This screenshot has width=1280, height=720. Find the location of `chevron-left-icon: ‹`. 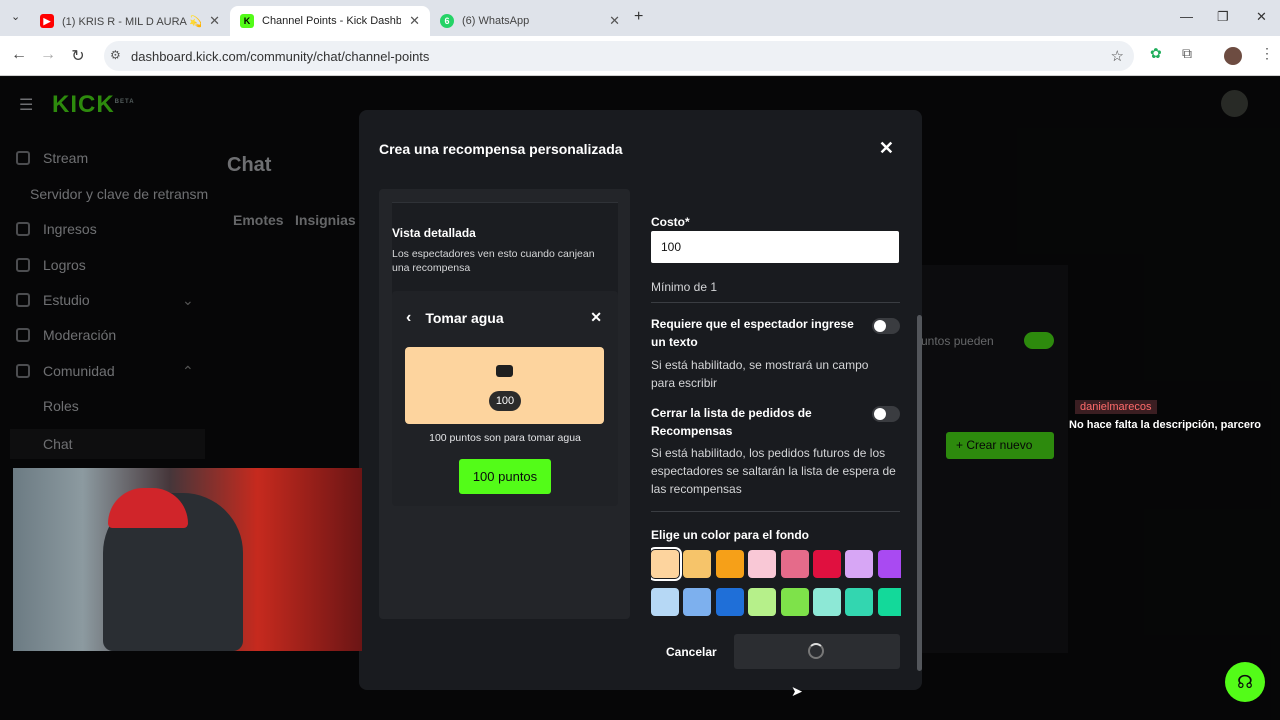

chevron-left-icon: ‹ is located at coordinates (408, 318).